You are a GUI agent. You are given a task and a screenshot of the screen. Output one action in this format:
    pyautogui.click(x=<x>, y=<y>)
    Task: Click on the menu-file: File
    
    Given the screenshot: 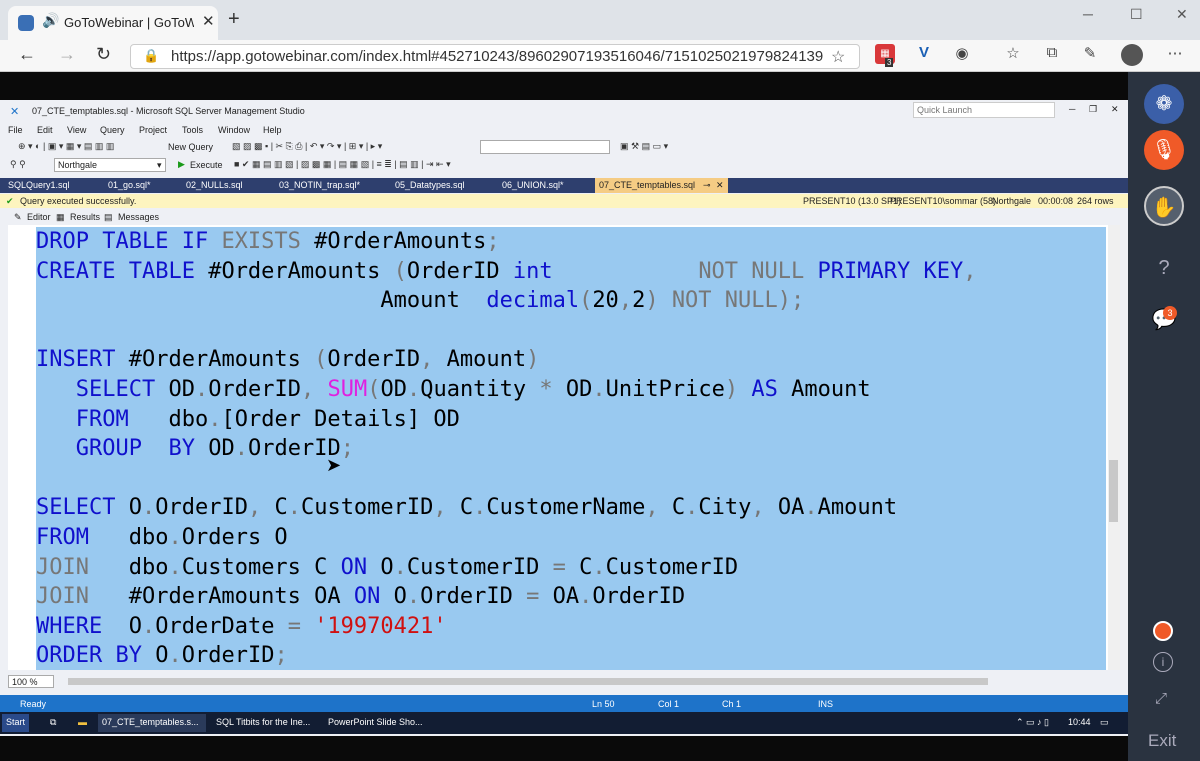 What is the action you would take?
    pyautogui.click(x=15, y=130)
    